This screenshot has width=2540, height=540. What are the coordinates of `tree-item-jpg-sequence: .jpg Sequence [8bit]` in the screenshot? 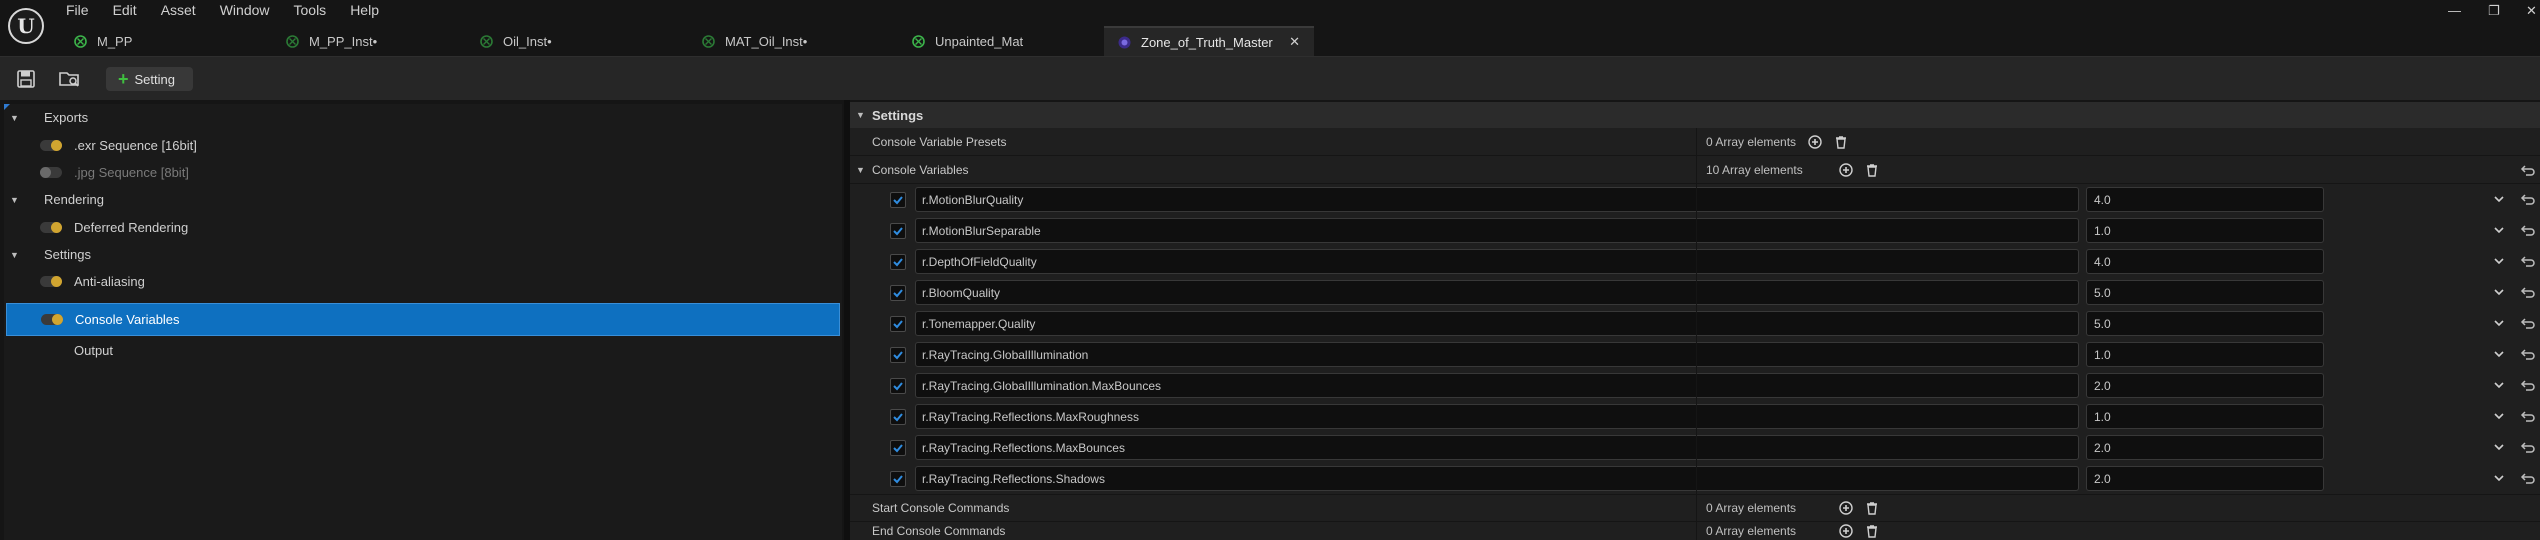 It's located at (423, 172).